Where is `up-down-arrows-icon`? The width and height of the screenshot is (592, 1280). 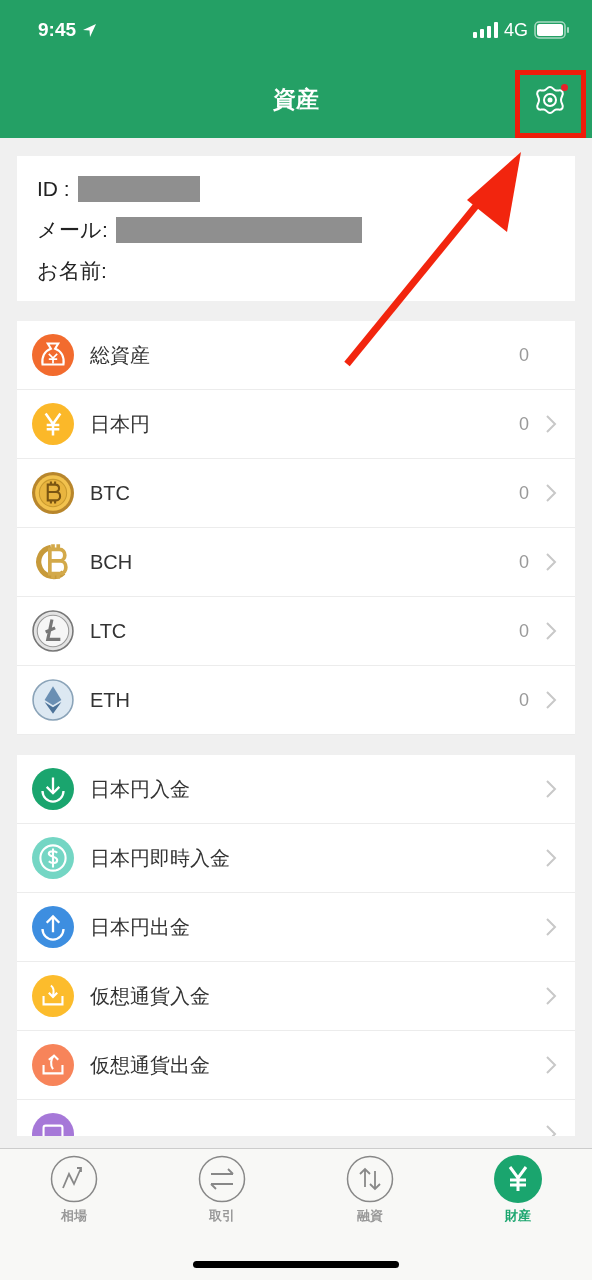
up-down-arrows-icon is located at coordinates (370, 1179).